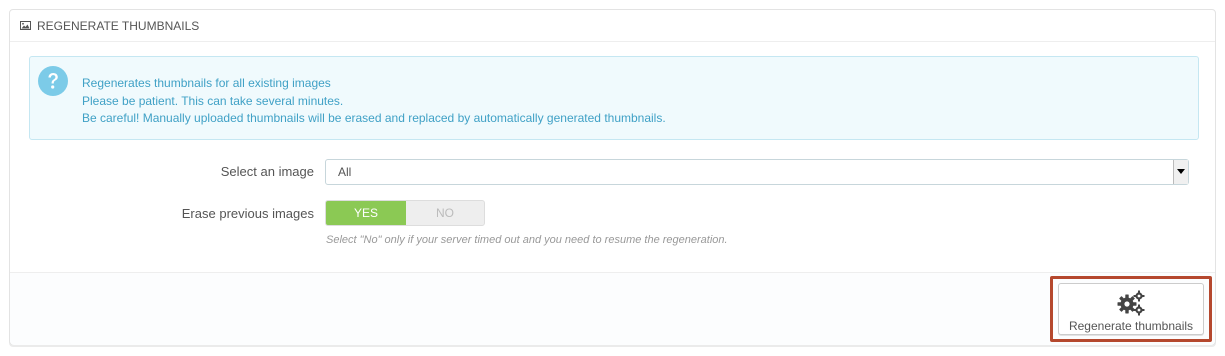  What do you see at coordinates (267, 171) in the screenshot?
I see `select-image-label: Select an image` at bounding box center [267, 171].